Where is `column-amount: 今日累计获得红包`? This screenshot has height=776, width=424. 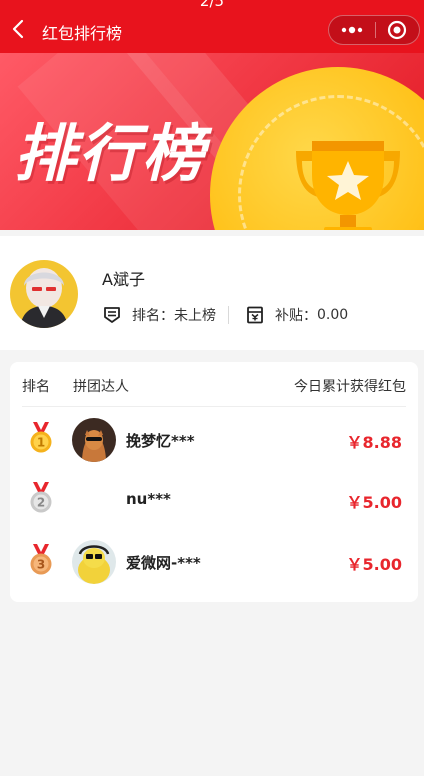
column-amount: 今日累计获得红包 is located at coordinates (350, 387).